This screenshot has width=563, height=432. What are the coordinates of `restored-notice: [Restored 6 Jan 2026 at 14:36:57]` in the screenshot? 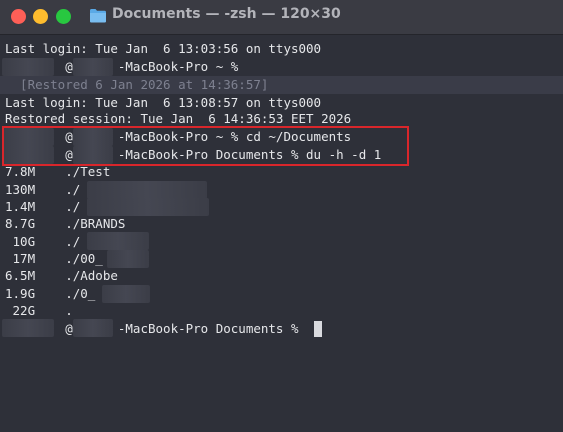 It's located at (137, 84).